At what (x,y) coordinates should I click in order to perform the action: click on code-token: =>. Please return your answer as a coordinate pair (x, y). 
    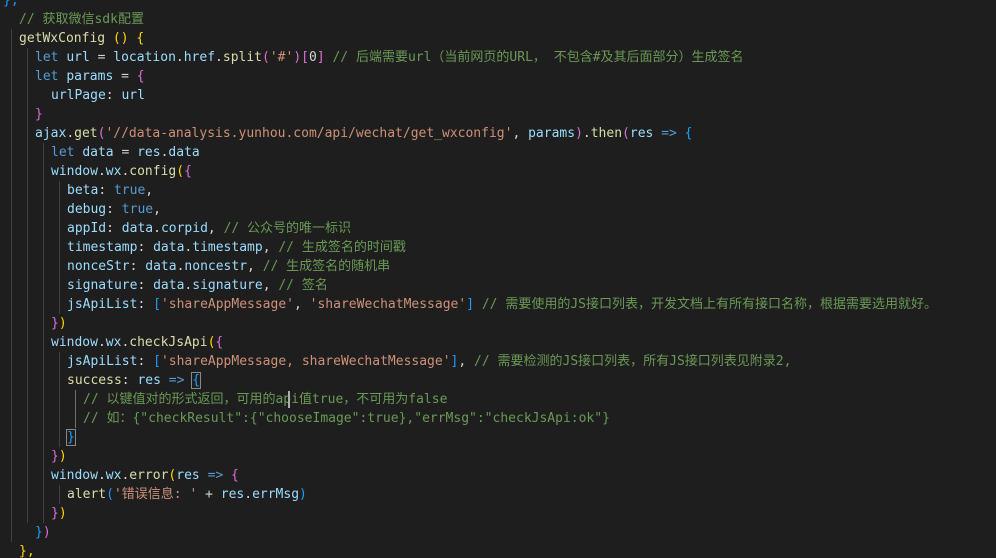
    Looking at the image, I should click on (669, 133).